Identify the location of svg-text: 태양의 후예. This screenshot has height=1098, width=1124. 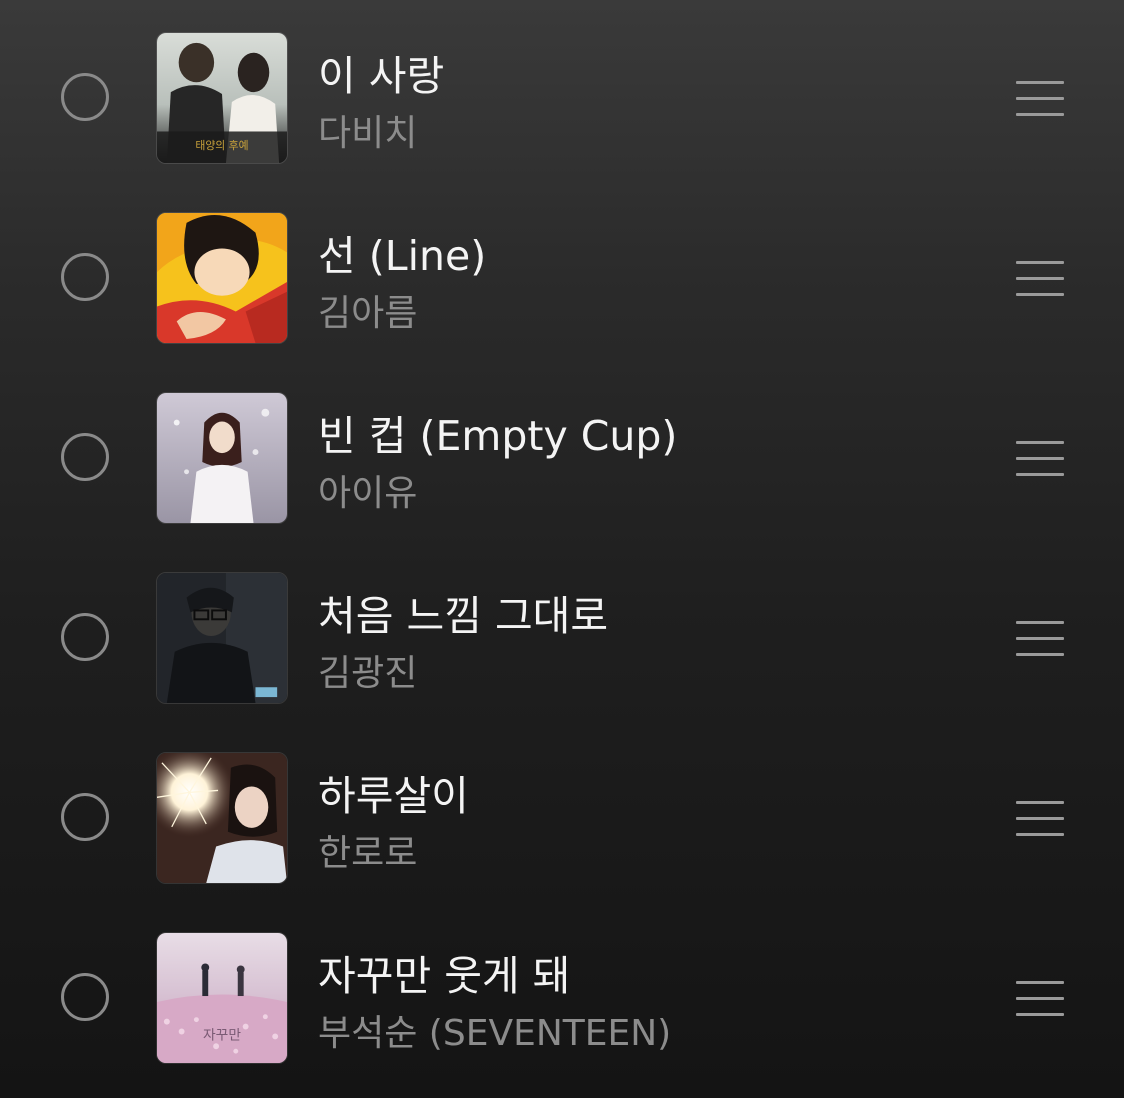
(221, 145).